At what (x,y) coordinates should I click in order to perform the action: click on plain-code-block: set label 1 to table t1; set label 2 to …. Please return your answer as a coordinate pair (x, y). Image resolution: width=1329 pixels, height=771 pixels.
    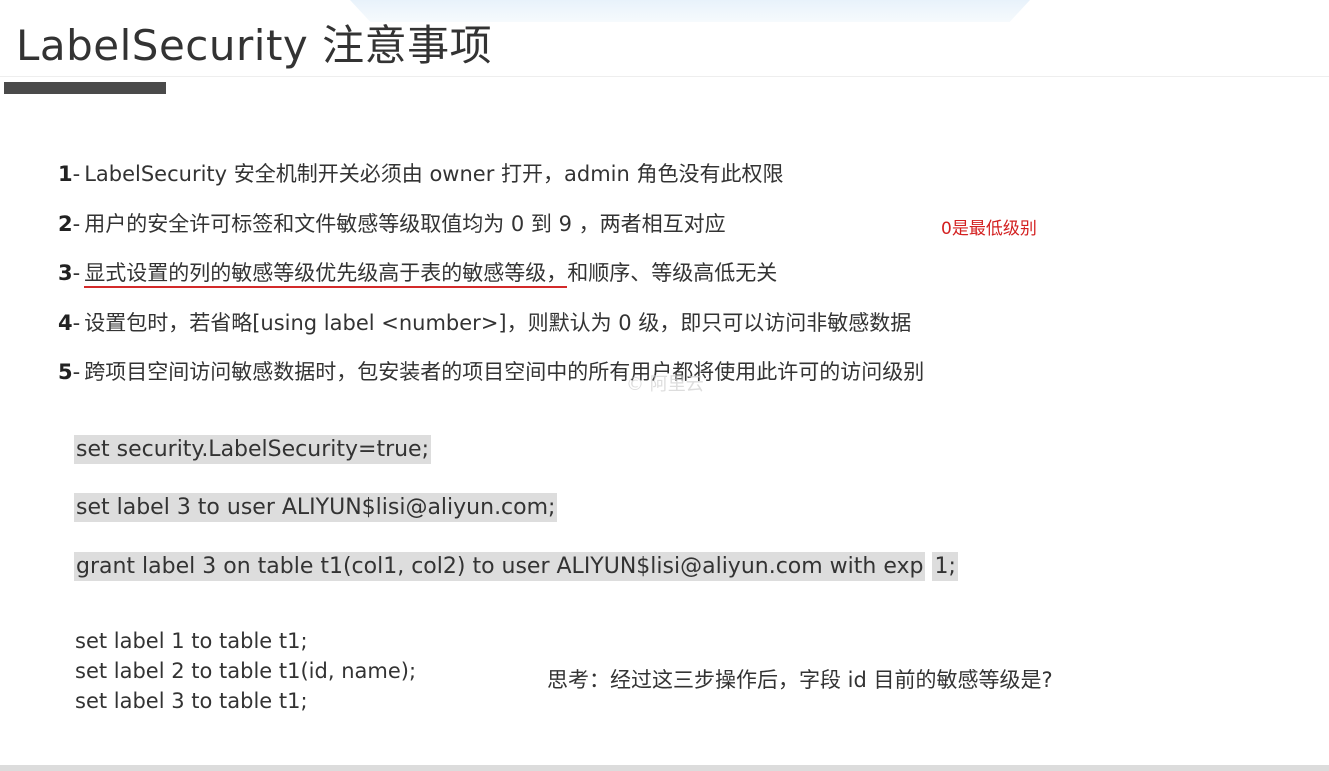
    Looking at the image, I should click on (245, 671).